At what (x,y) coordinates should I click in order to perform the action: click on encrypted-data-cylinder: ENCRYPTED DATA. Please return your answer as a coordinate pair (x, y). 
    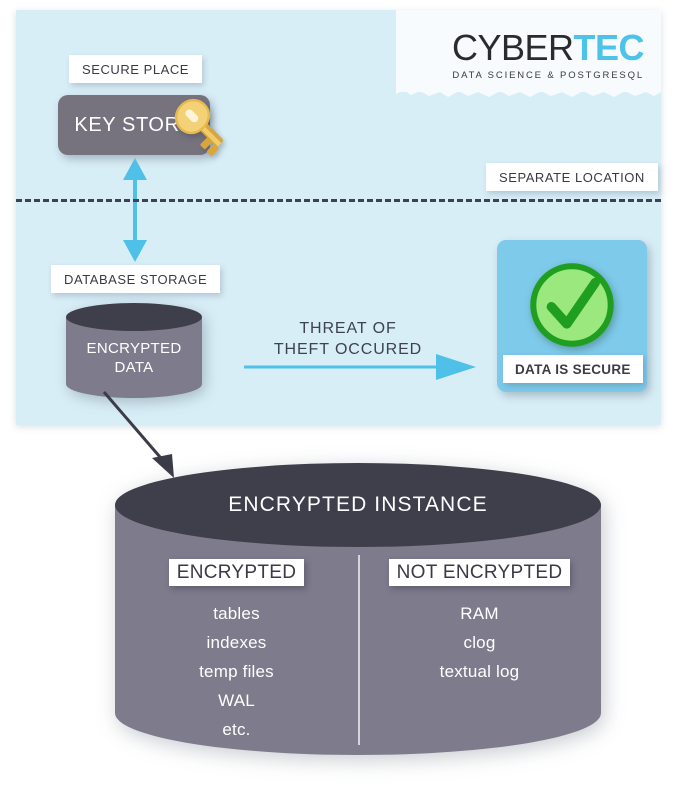
    Looking at the image, I should click on (134, 350).